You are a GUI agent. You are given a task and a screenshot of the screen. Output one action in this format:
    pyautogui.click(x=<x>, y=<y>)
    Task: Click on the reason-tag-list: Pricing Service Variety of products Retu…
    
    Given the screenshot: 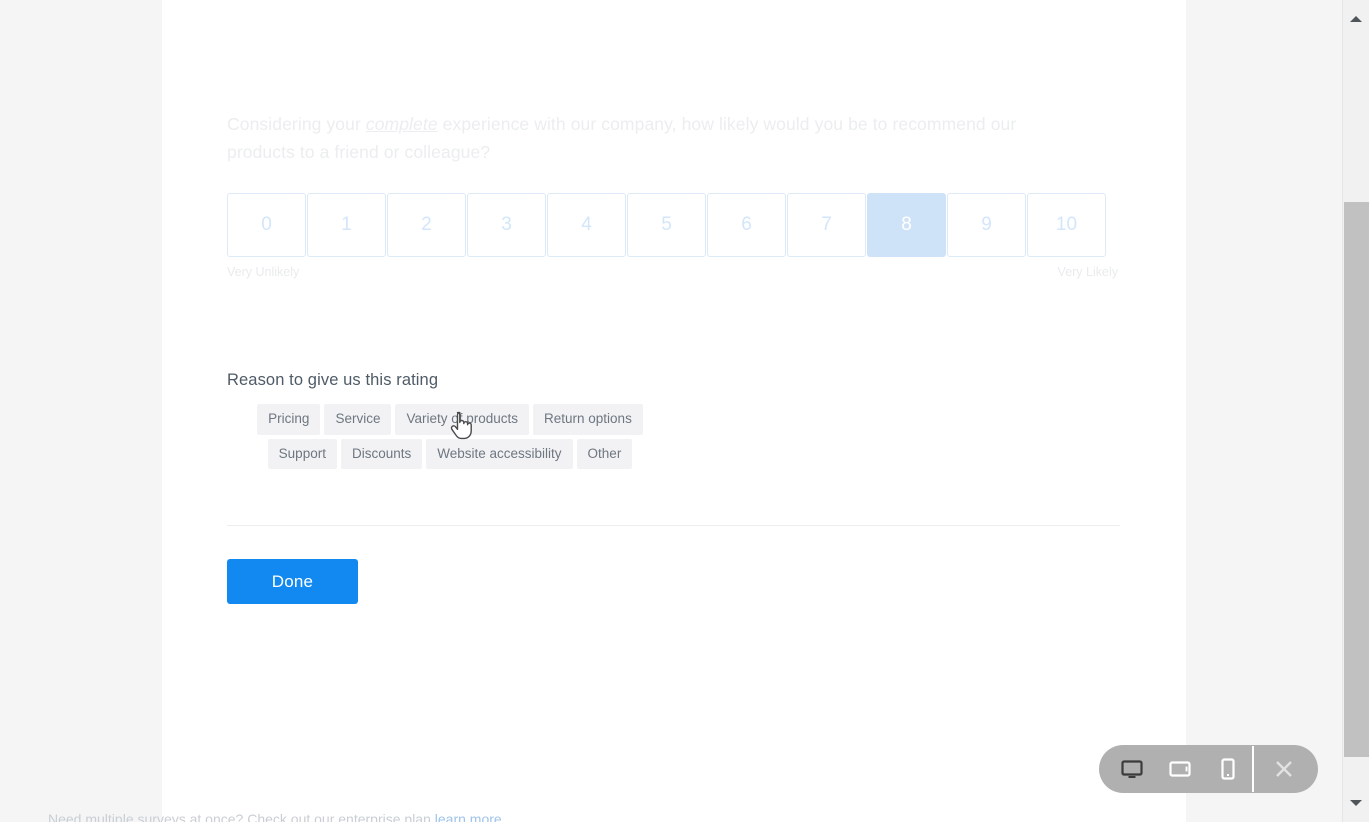 What is the action you would take?
    pyautogui.click(x=450, y=436)
    